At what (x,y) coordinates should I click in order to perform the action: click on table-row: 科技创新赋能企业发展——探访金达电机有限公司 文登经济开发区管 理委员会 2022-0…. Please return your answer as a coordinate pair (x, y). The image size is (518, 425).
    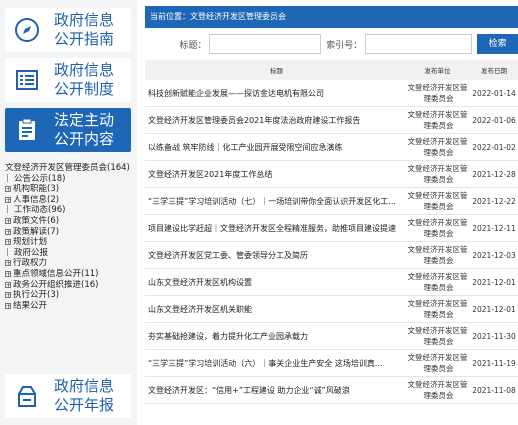
    Looking at the image, I should click on (331, 93).